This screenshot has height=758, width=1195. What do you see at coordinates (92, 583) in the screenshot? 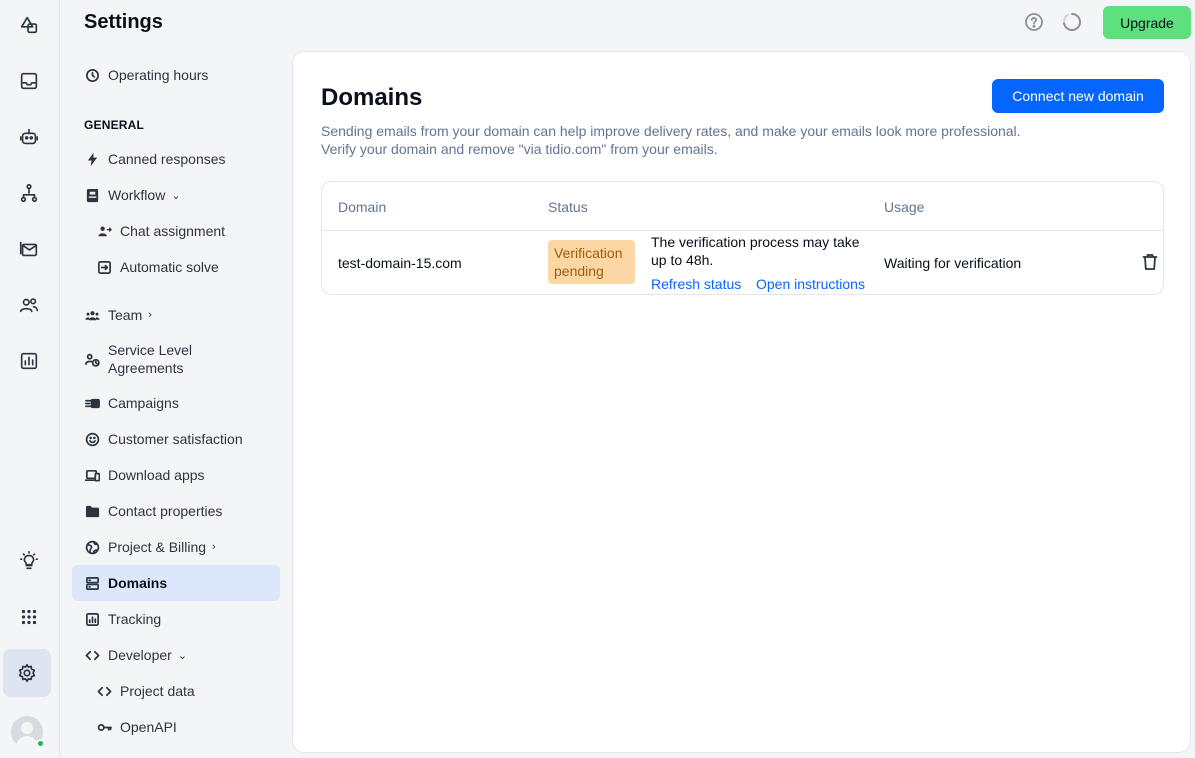
I see `server-icon` at bounding box center [92, 583].